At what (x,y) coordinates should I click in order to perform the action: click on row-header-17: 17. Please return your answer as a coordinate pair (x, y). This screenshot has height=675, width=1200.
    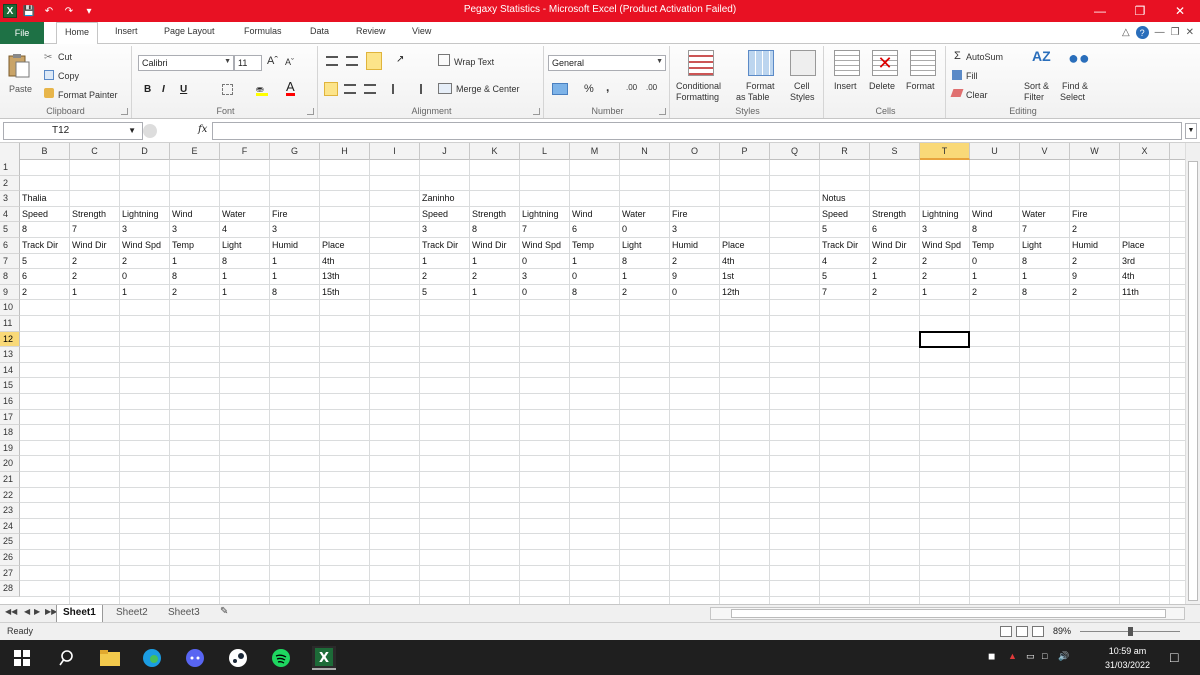
    Looking at the image, I should click on (10, 417).